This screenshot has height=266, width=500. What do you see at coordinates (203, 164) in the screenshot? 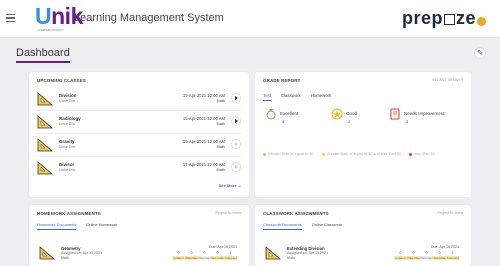
I see `class-date: 17-Apr-2021 12:00 AM` at bounding box center [203, 164].